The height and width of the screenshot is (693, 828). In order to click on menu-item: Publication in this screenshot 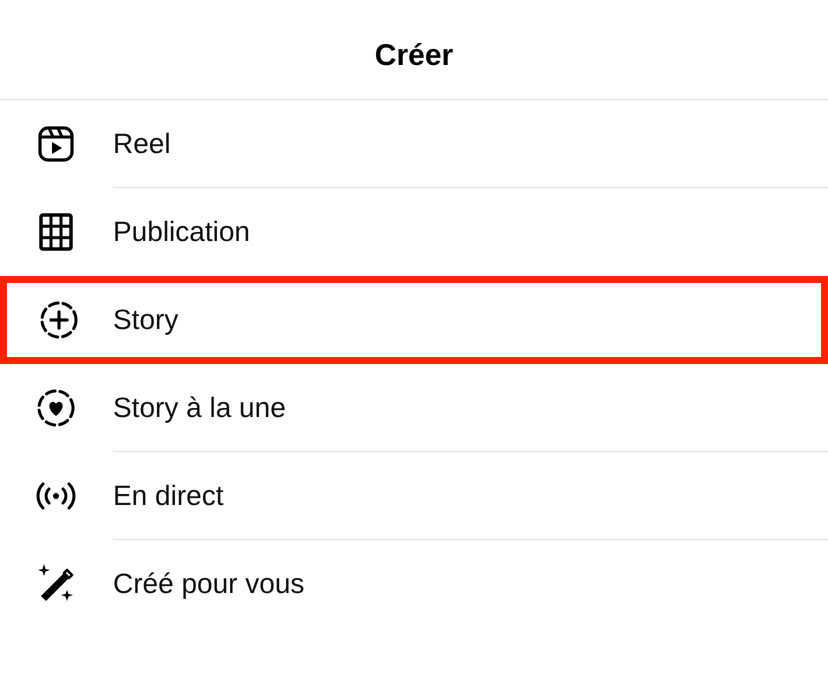, I will do `click(414, 232)`.